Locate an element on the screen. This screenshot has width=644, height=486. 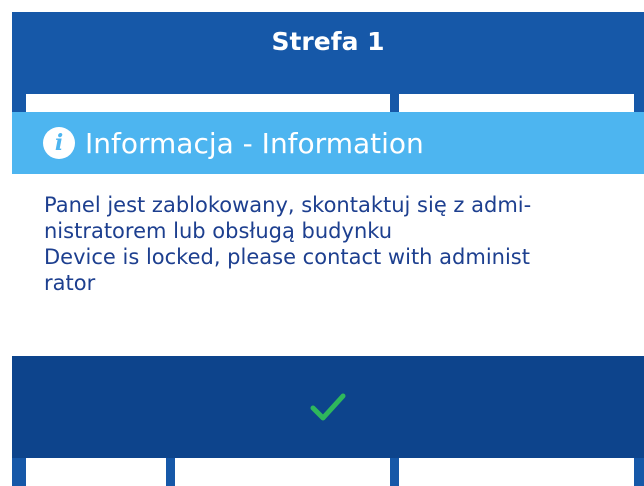
info-icon: i is located at coordinates (59, 143).